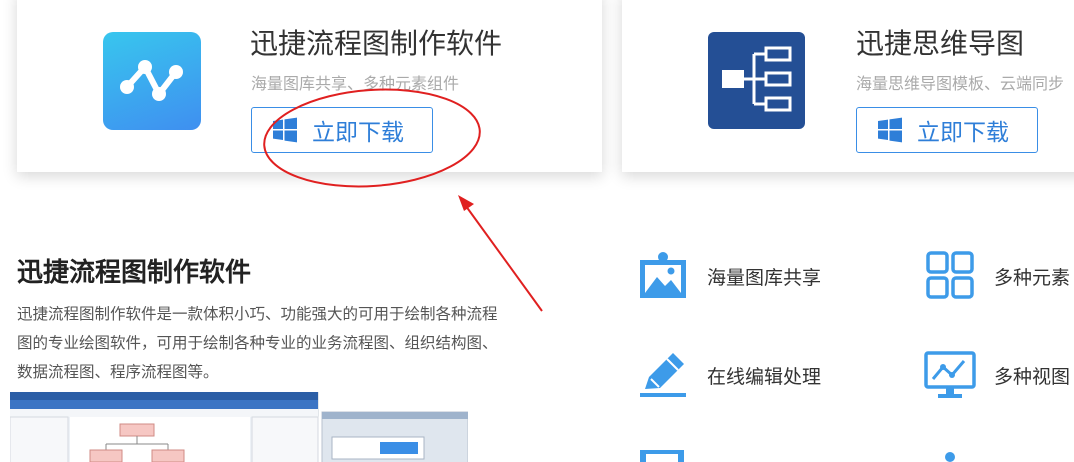 The height and width of the screenshot is (462, 1074). What do you see at coordinates (663, 275) in the screenshot?
I see `image-gallery-icon` at bounding box center [663, 275].